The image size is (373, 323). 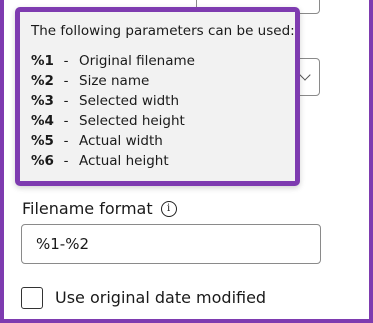 I want to click on use-original-date-checkbox, so click(x=32, y=298).